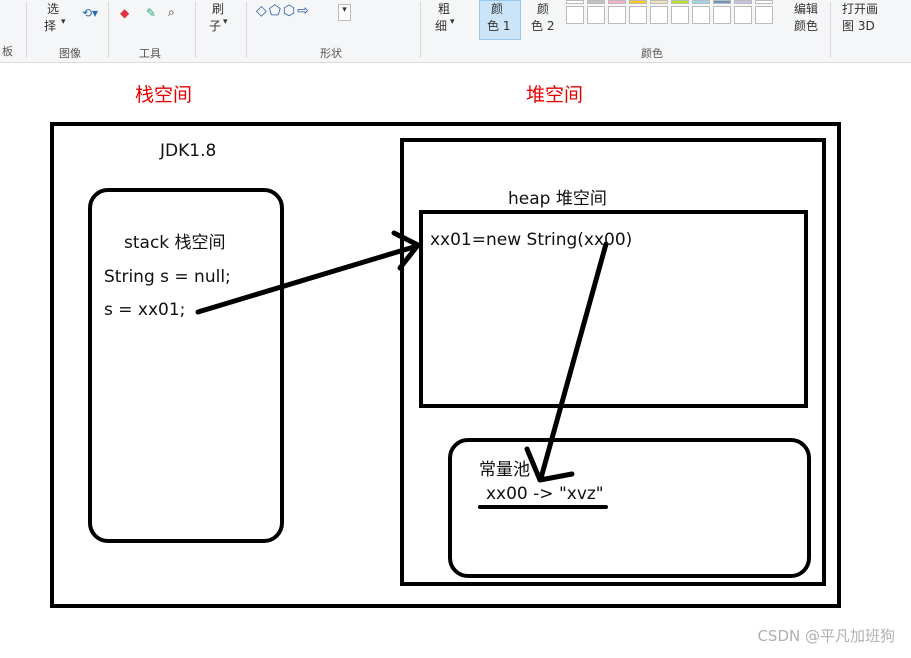 Image resolution: width=911 pixels, height=658 pixels. I want to click on stack-title: stack 栈空间, so click(175, 243).